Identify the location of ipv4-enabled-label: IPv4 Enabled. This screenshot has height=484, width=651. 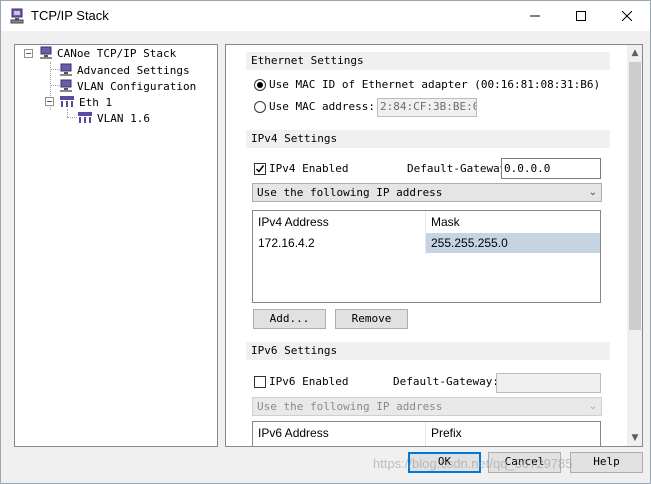
(309, 168).